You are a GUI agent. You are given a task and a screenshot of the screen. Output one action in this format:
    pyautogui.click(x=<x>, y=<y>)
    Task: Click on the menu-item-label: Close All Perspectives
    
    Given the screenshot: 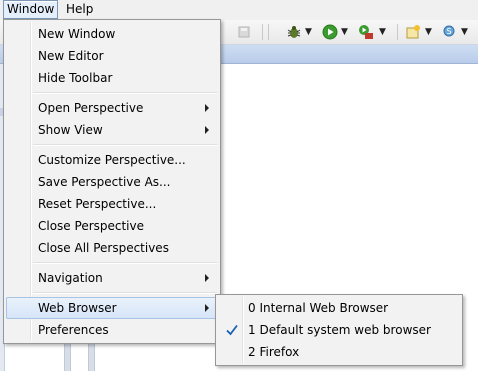 What is the action you would take?
    pyautogui.click(x=103, y=248)
    